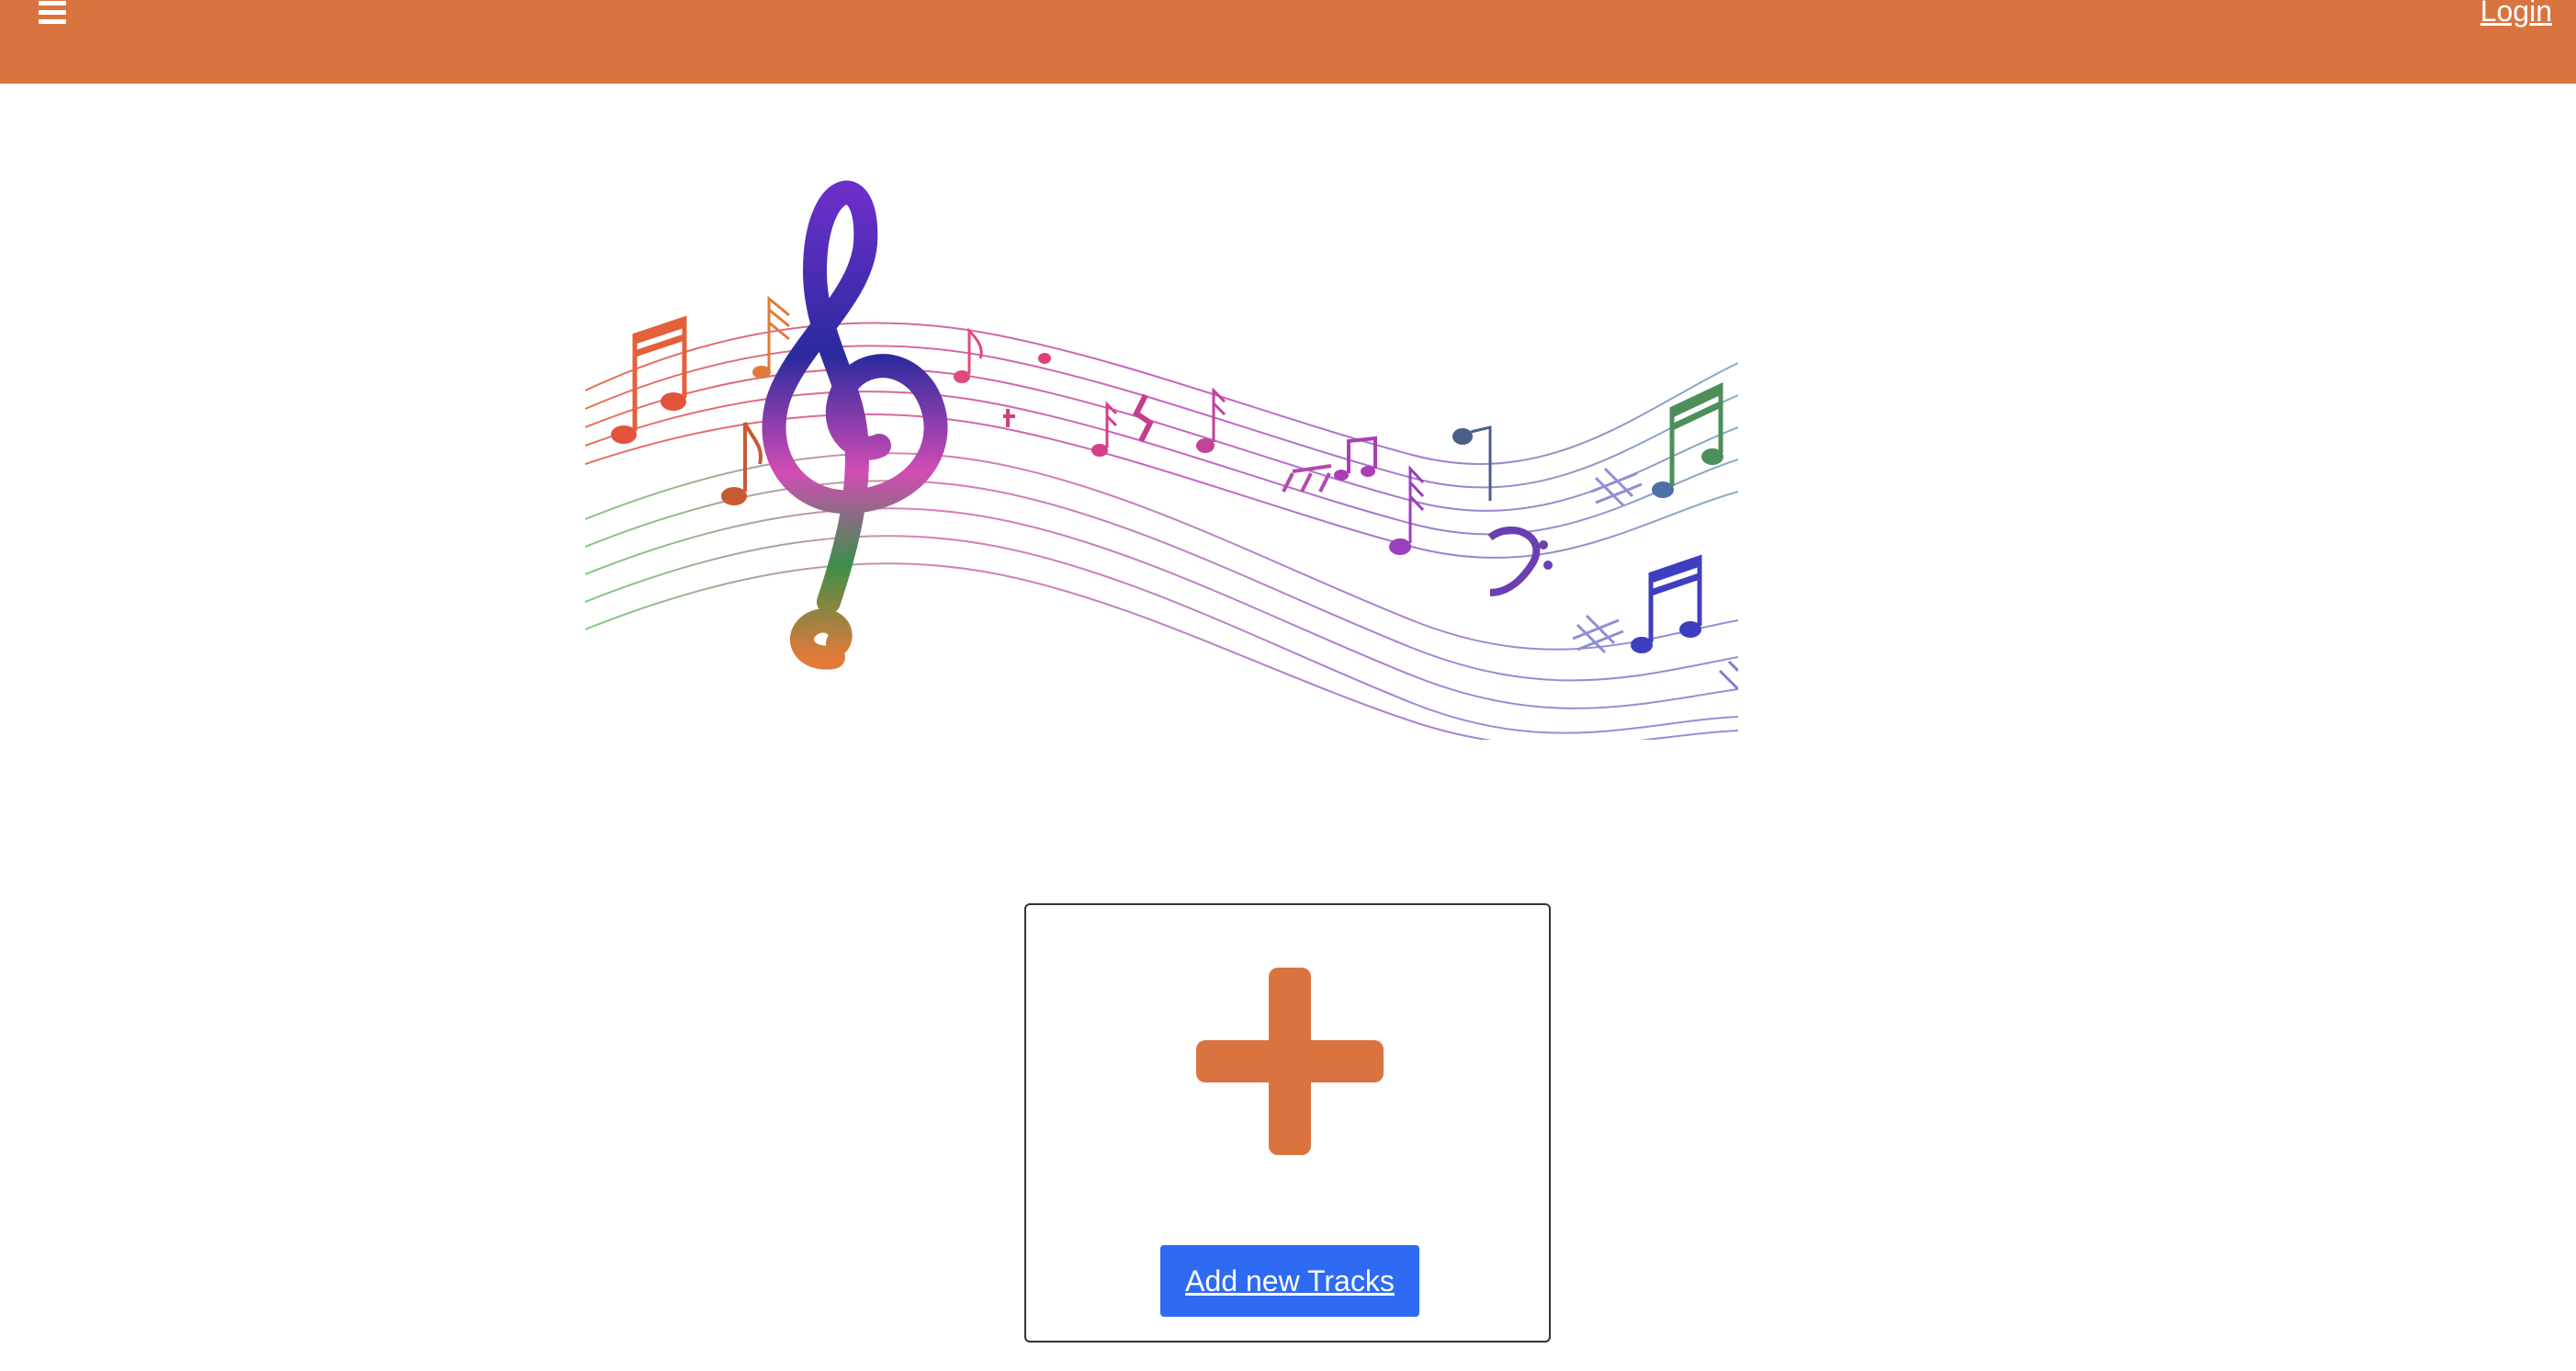 This screenshot has height=1371, width=2576. What do you see at coordinates (2516, 14) in the screenshot?
I see `login-link: Login` at bounding box center [2516, 14].